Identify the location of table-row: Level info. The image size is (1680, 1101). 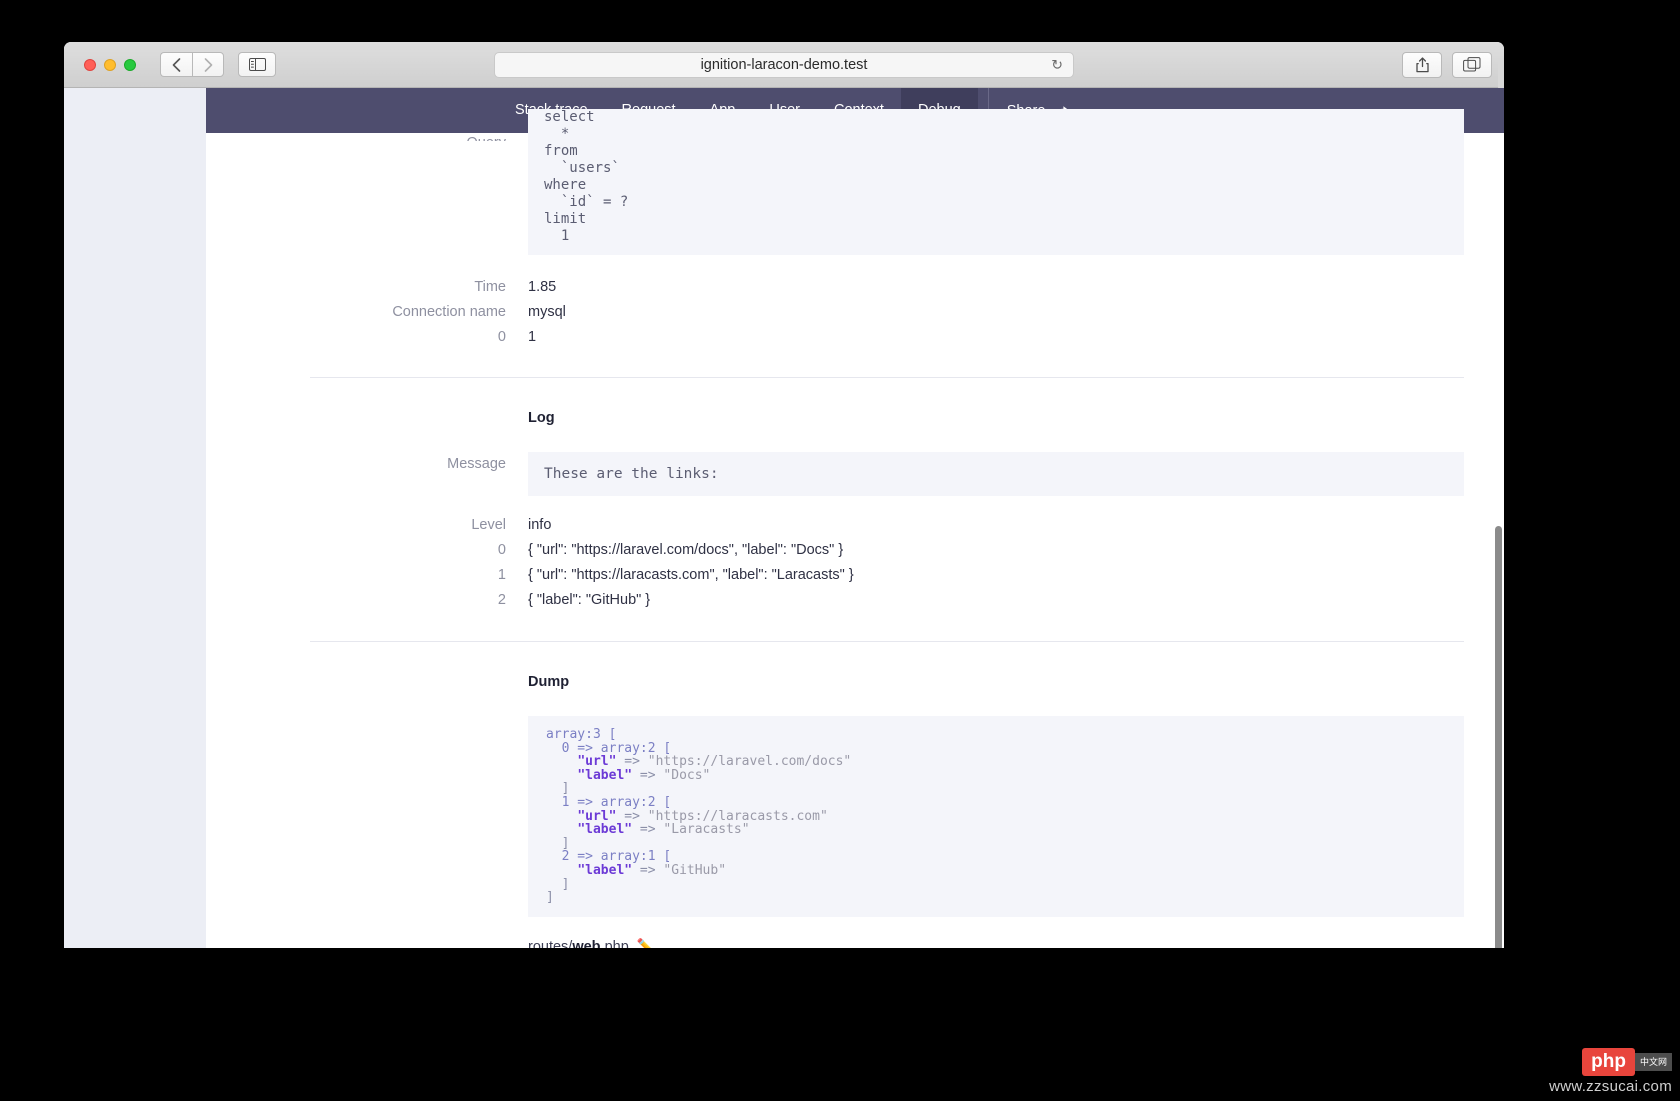
(855, 525).